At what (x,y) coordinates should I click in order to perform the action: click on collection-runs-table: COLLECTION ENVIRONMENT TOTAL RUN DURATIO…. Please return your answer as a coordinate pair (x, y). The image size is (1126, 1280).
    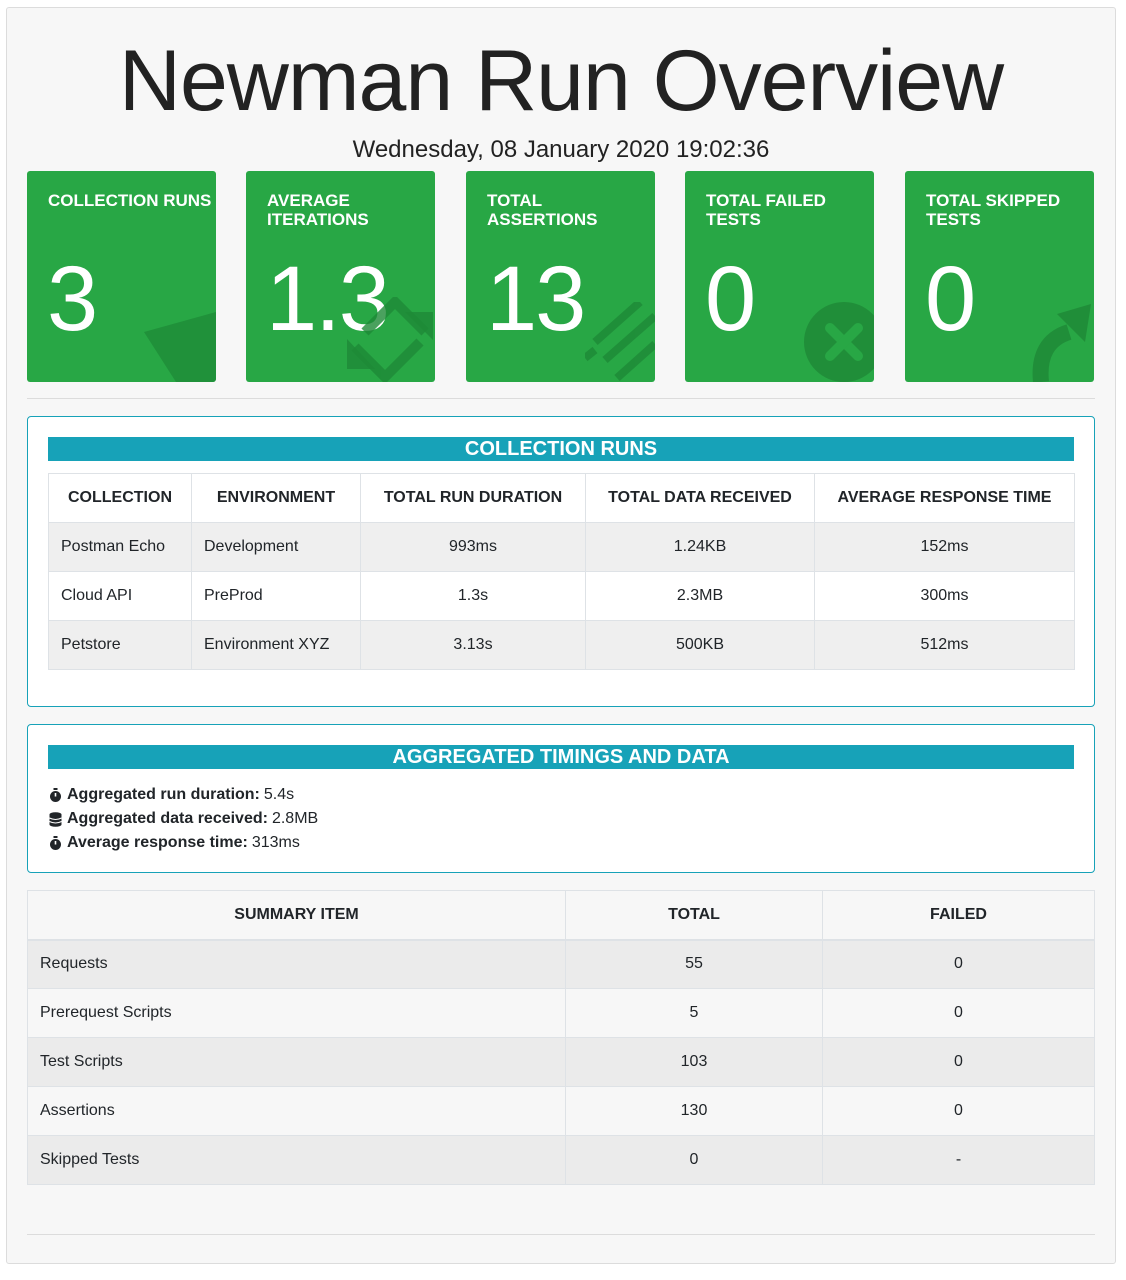
    Looking at the image, I should click on (561, 571).